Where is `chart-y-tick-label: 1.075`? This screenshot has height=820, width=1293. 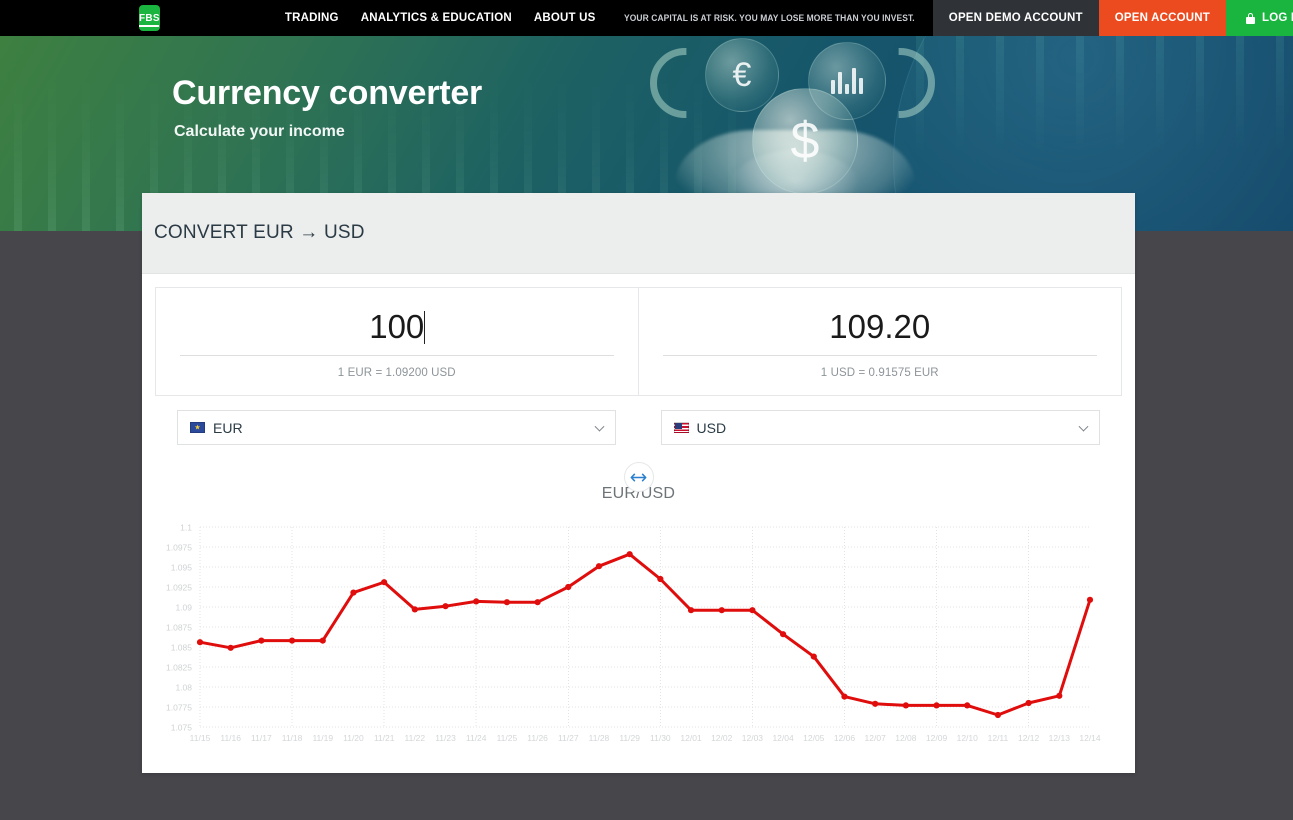
chart-y-tick-label: 1.075 is located at coordinates (182, 728).